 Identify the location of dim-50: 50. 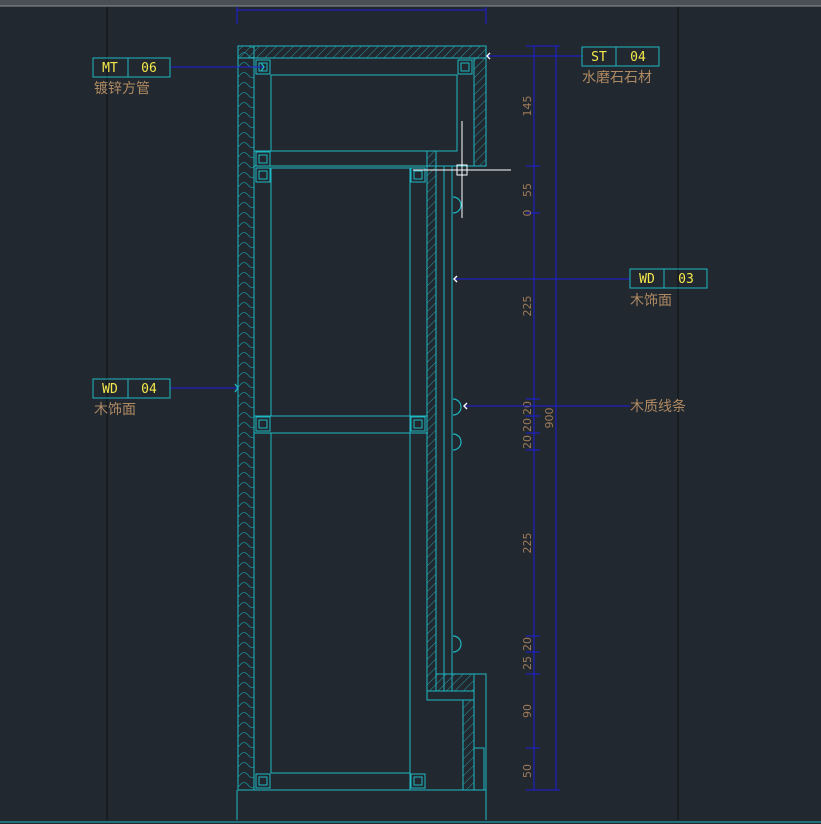
(527, 771).